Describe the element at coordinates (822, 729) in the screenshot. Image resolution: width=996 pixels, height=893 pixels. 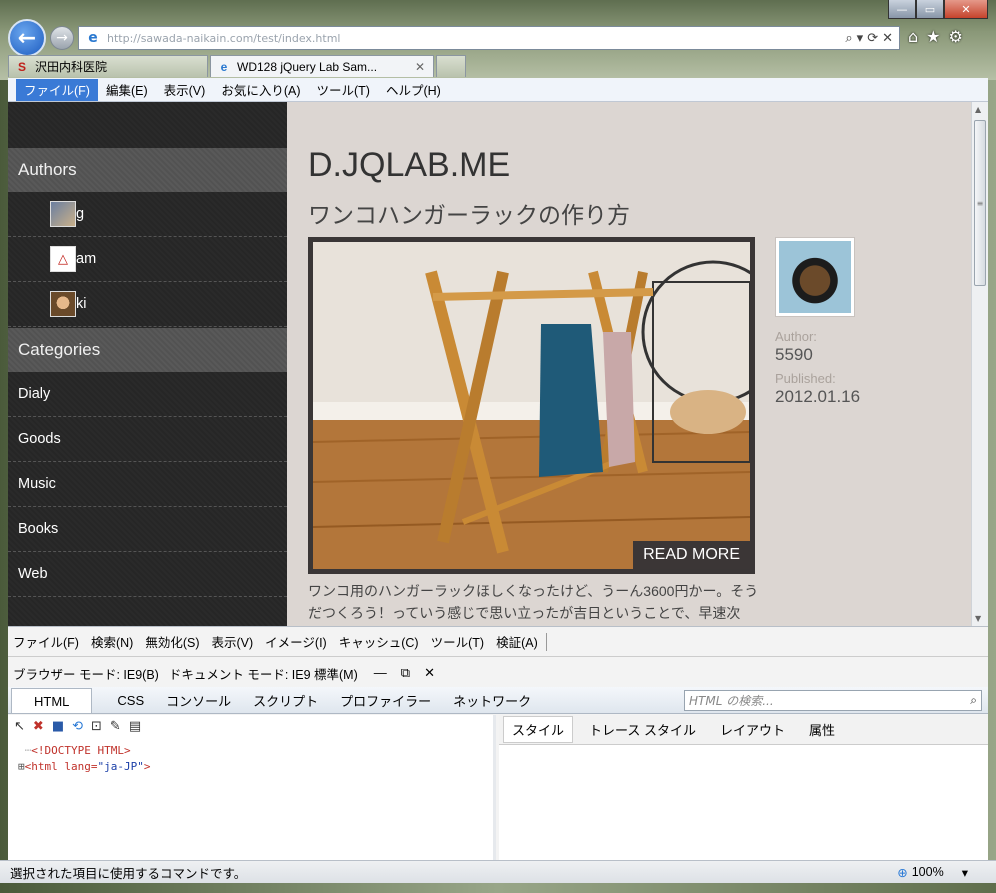
I see `tab-attributes: 属性` at that location.